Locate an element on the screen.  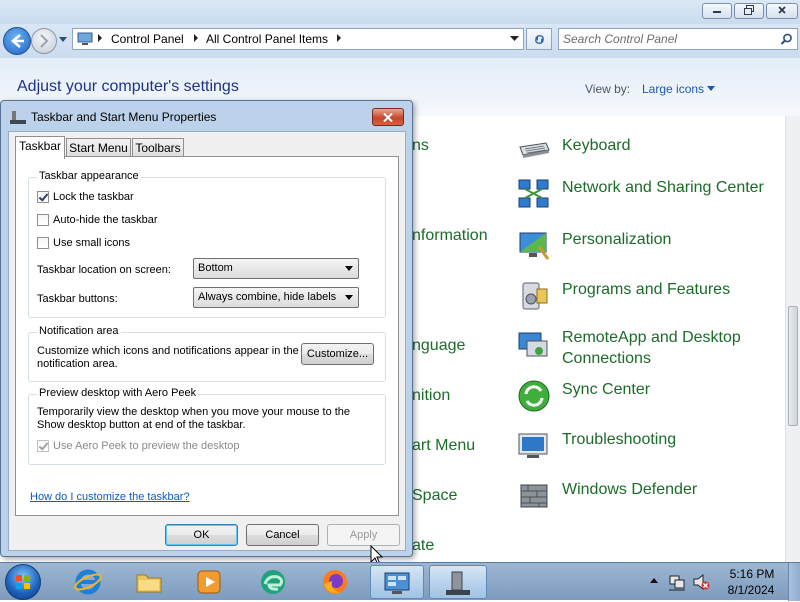
taskbar-control-panel is located at coordinates (397, 582).